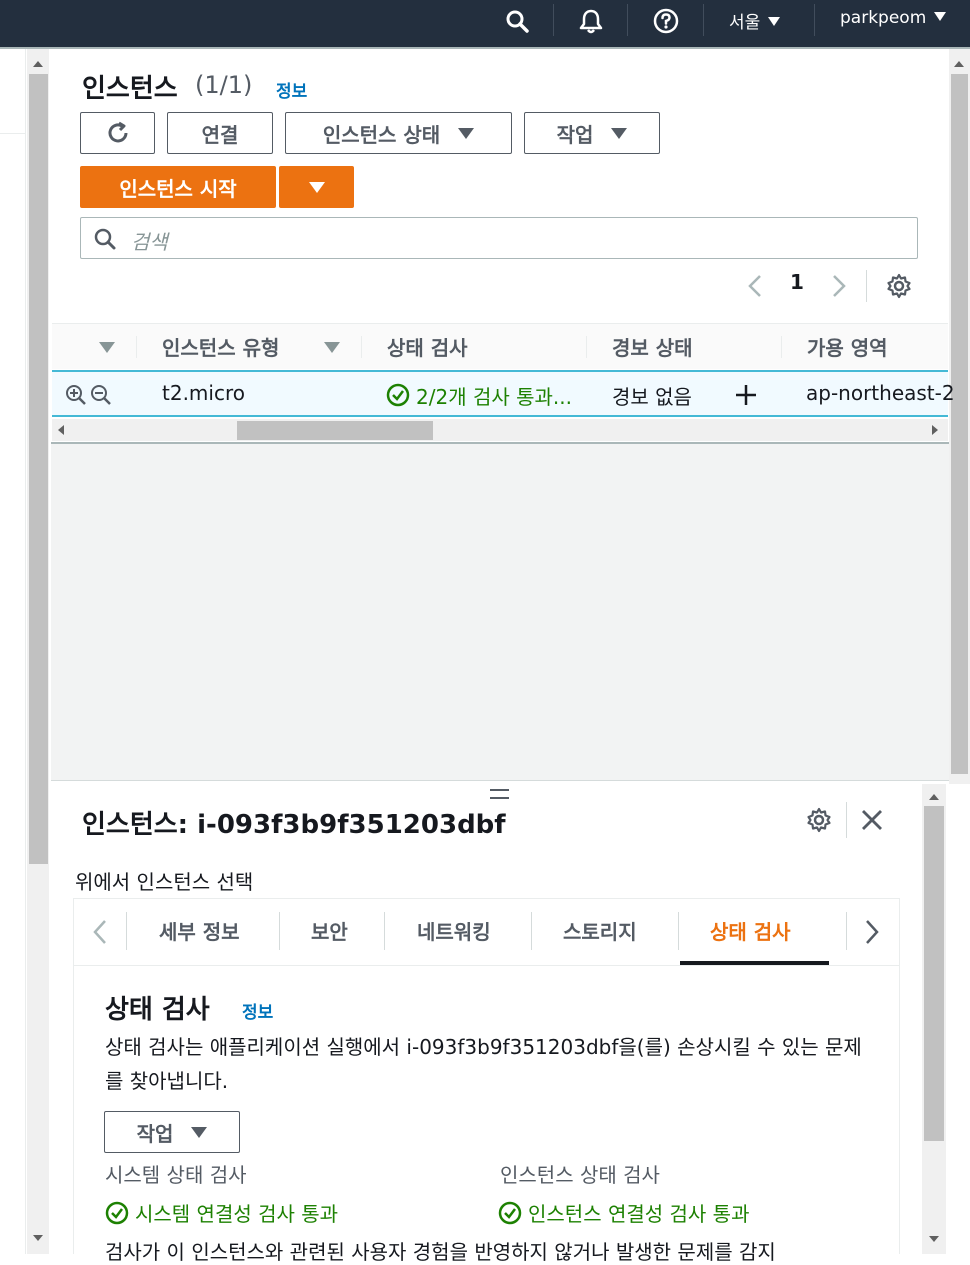 This screenshot has width=970, height=1265. What do you see at coordinates (872, 820) in the screenshot?
I see `close-icon` at bounding box center [872, 820].